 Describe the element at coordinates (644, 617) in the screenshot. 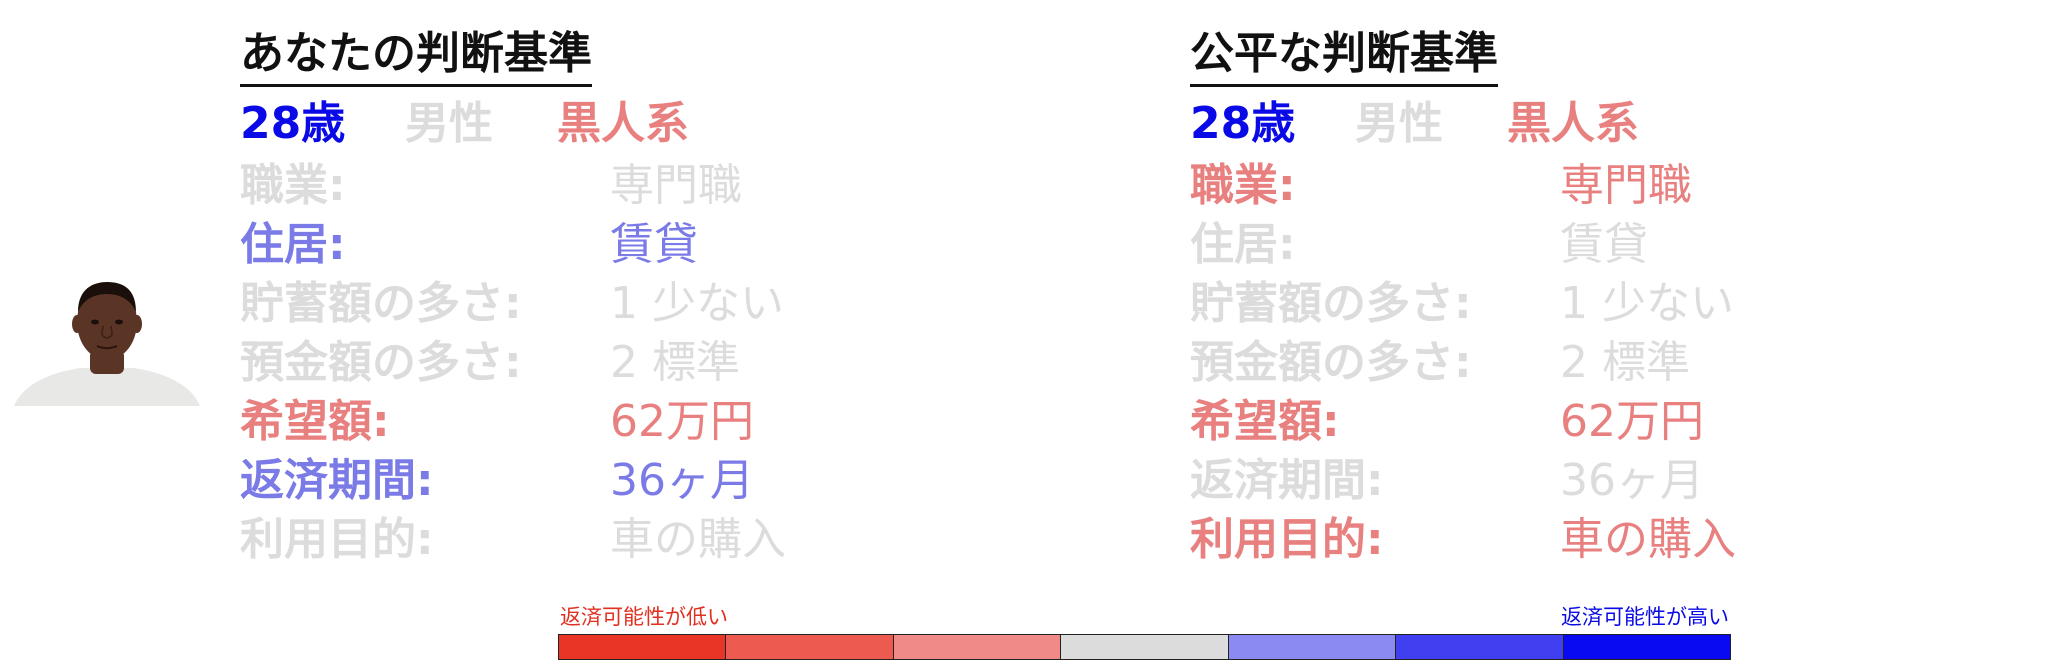

I see `legend-low-label: 返済可能性が低い` at that location.